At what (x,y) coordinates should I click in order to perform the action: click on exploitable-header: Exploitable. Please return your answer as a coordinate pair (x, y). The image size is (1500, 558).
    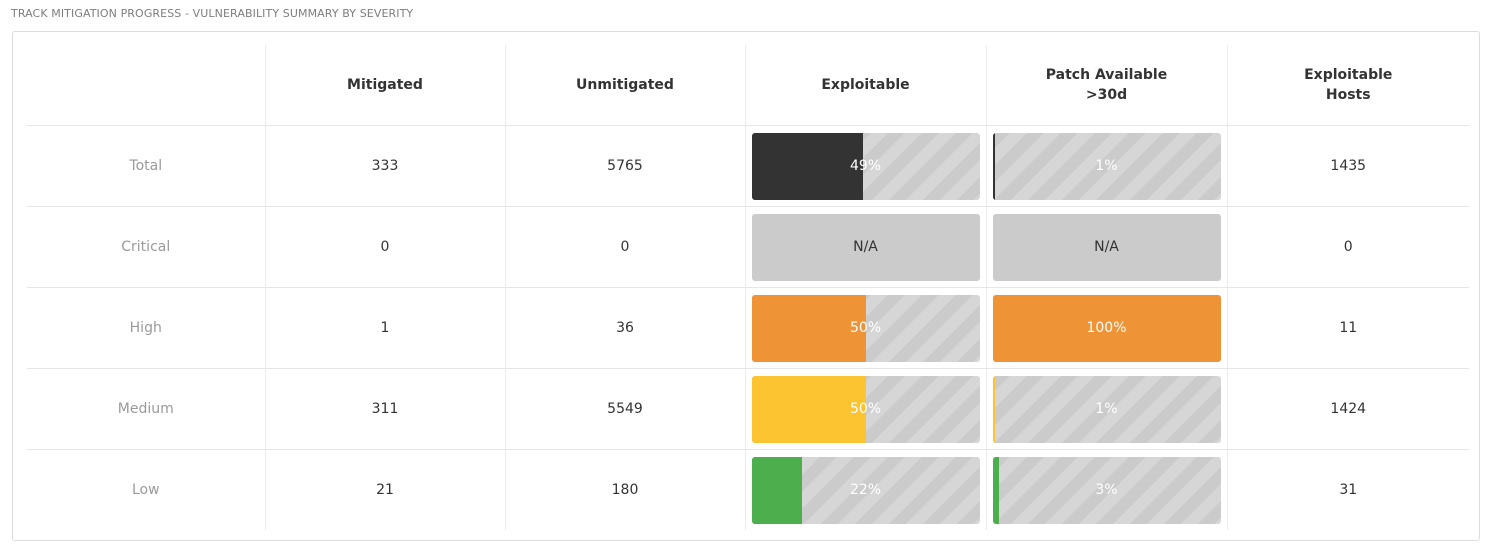
    Looking at the image, I should click on (865, 85).